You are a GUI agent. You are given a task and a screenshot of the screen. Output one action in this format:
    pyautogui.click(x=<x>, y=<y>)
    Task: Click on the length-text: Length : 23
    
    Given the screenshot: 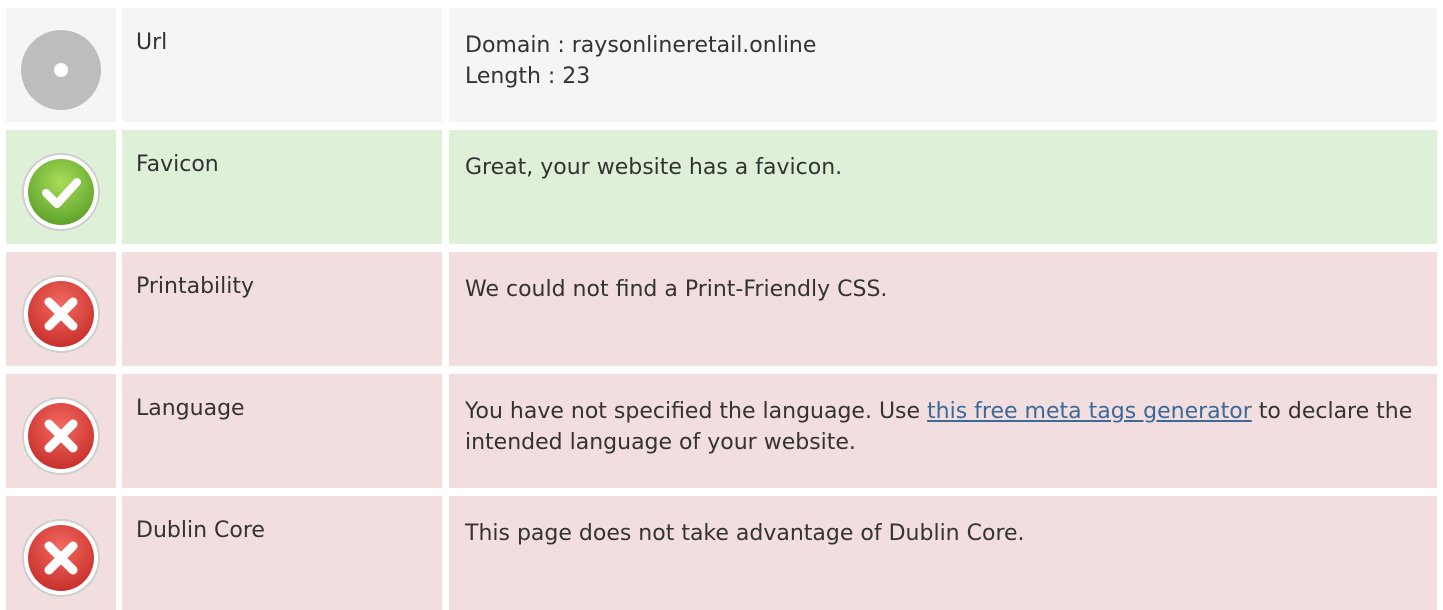 What is the action you would take?
    pyautogui.click(x=528, y=76)
    